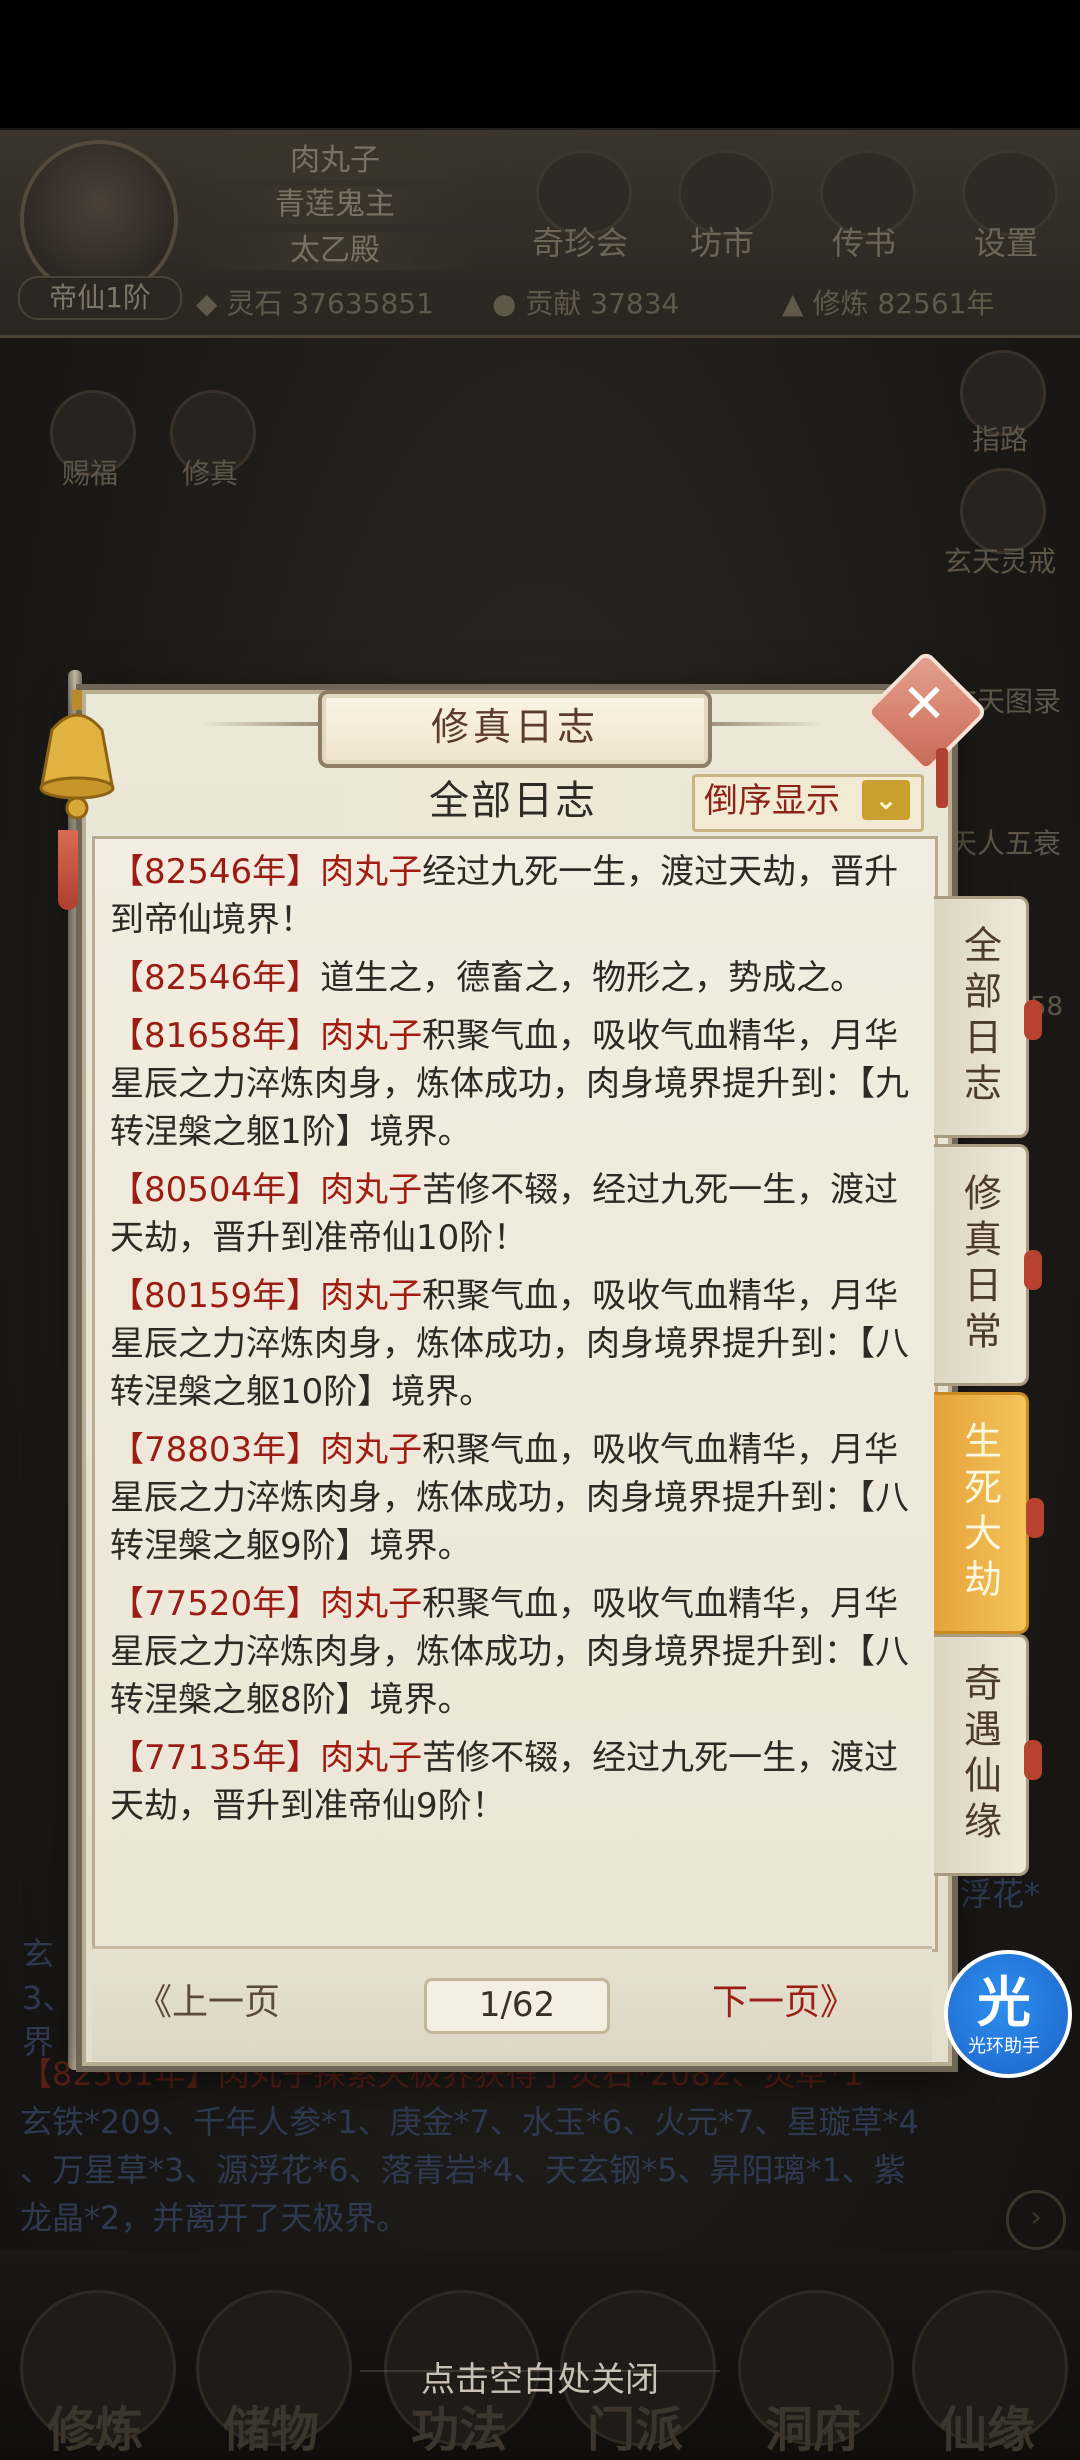 This screenshot has height=2460, width=1080. What do you see at coordinates (838, 2002) in the screenshot?
I see `double-chevron-right-icon: 》` at bounding box center [838, 2002].